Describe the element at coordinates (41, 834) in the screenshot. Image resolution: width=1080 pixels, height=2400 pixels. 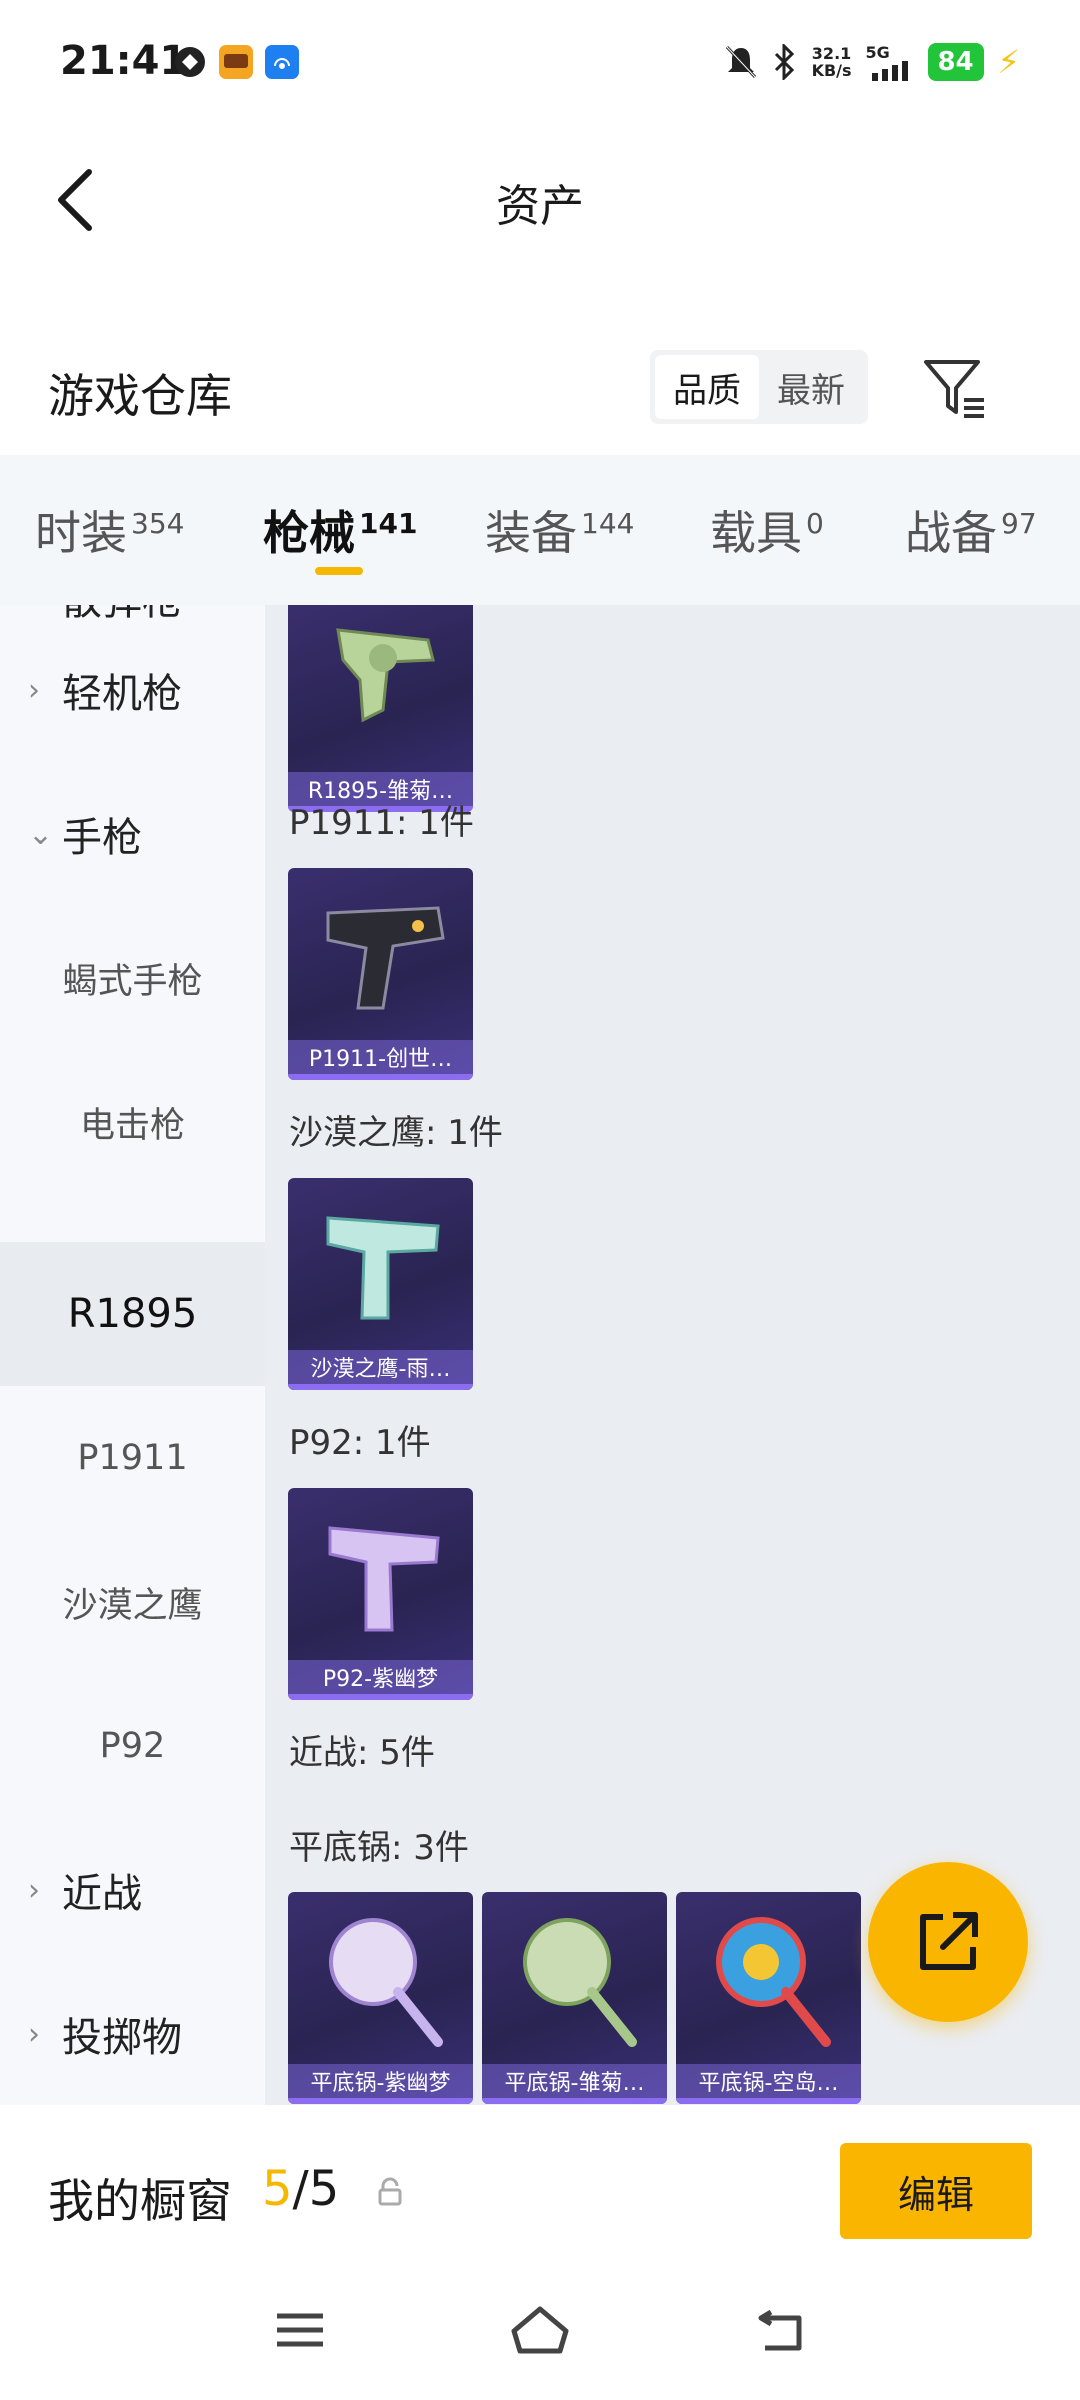
I see `chevron-down-icon: ⌄` at that location.